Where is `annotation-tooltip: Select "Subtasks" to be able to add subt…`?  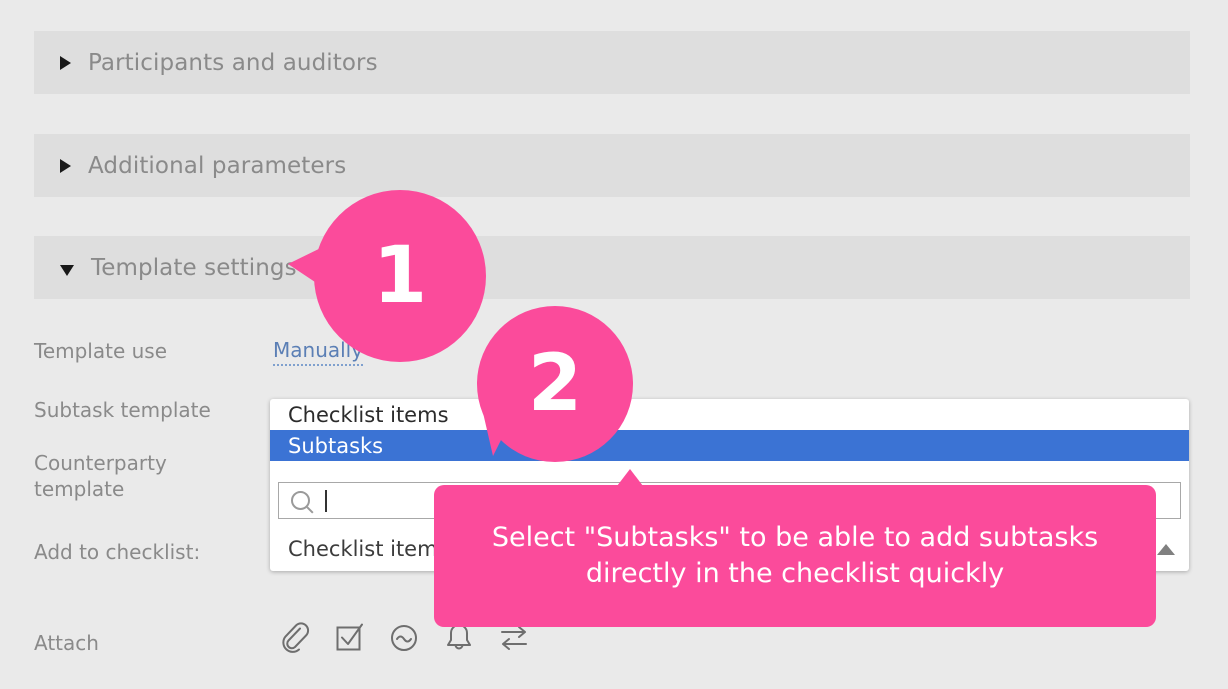
annotation-tooltip: Select "Subtasks" to be able to add subt… is located at coordinates (795, 548).